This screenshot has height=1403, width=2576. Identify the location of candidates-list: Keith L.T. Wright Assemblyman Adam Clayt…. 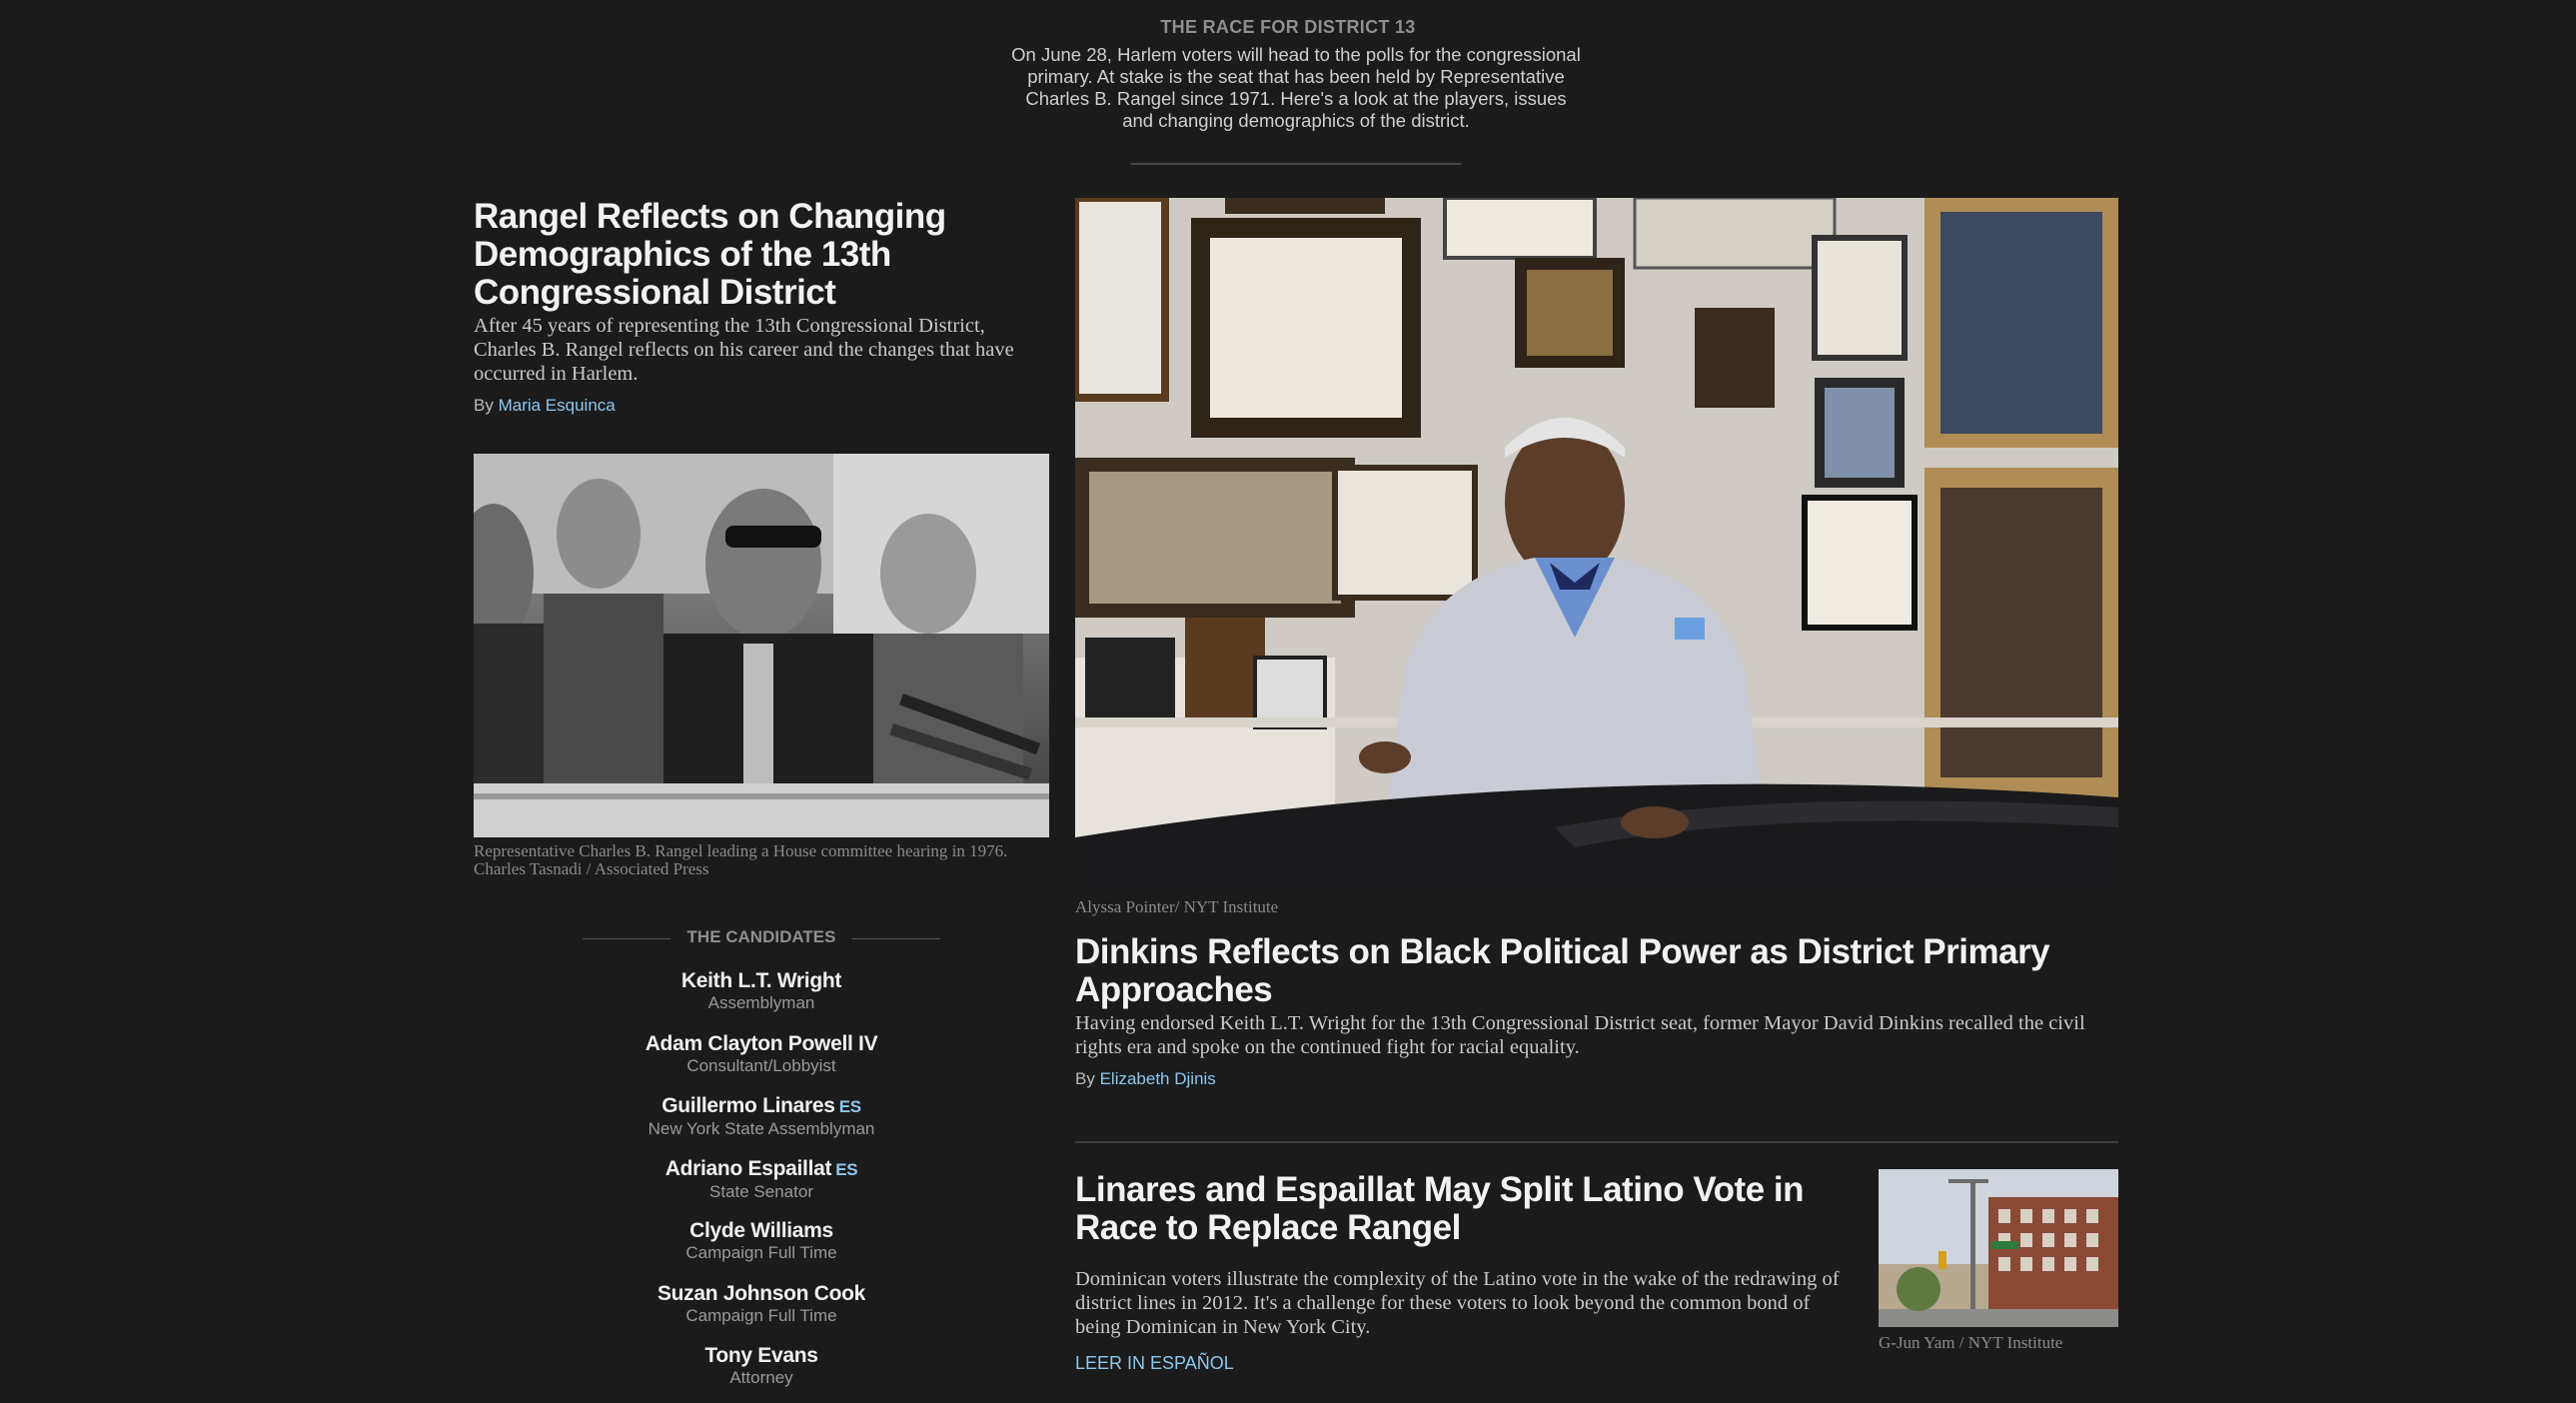
(761, 1186).